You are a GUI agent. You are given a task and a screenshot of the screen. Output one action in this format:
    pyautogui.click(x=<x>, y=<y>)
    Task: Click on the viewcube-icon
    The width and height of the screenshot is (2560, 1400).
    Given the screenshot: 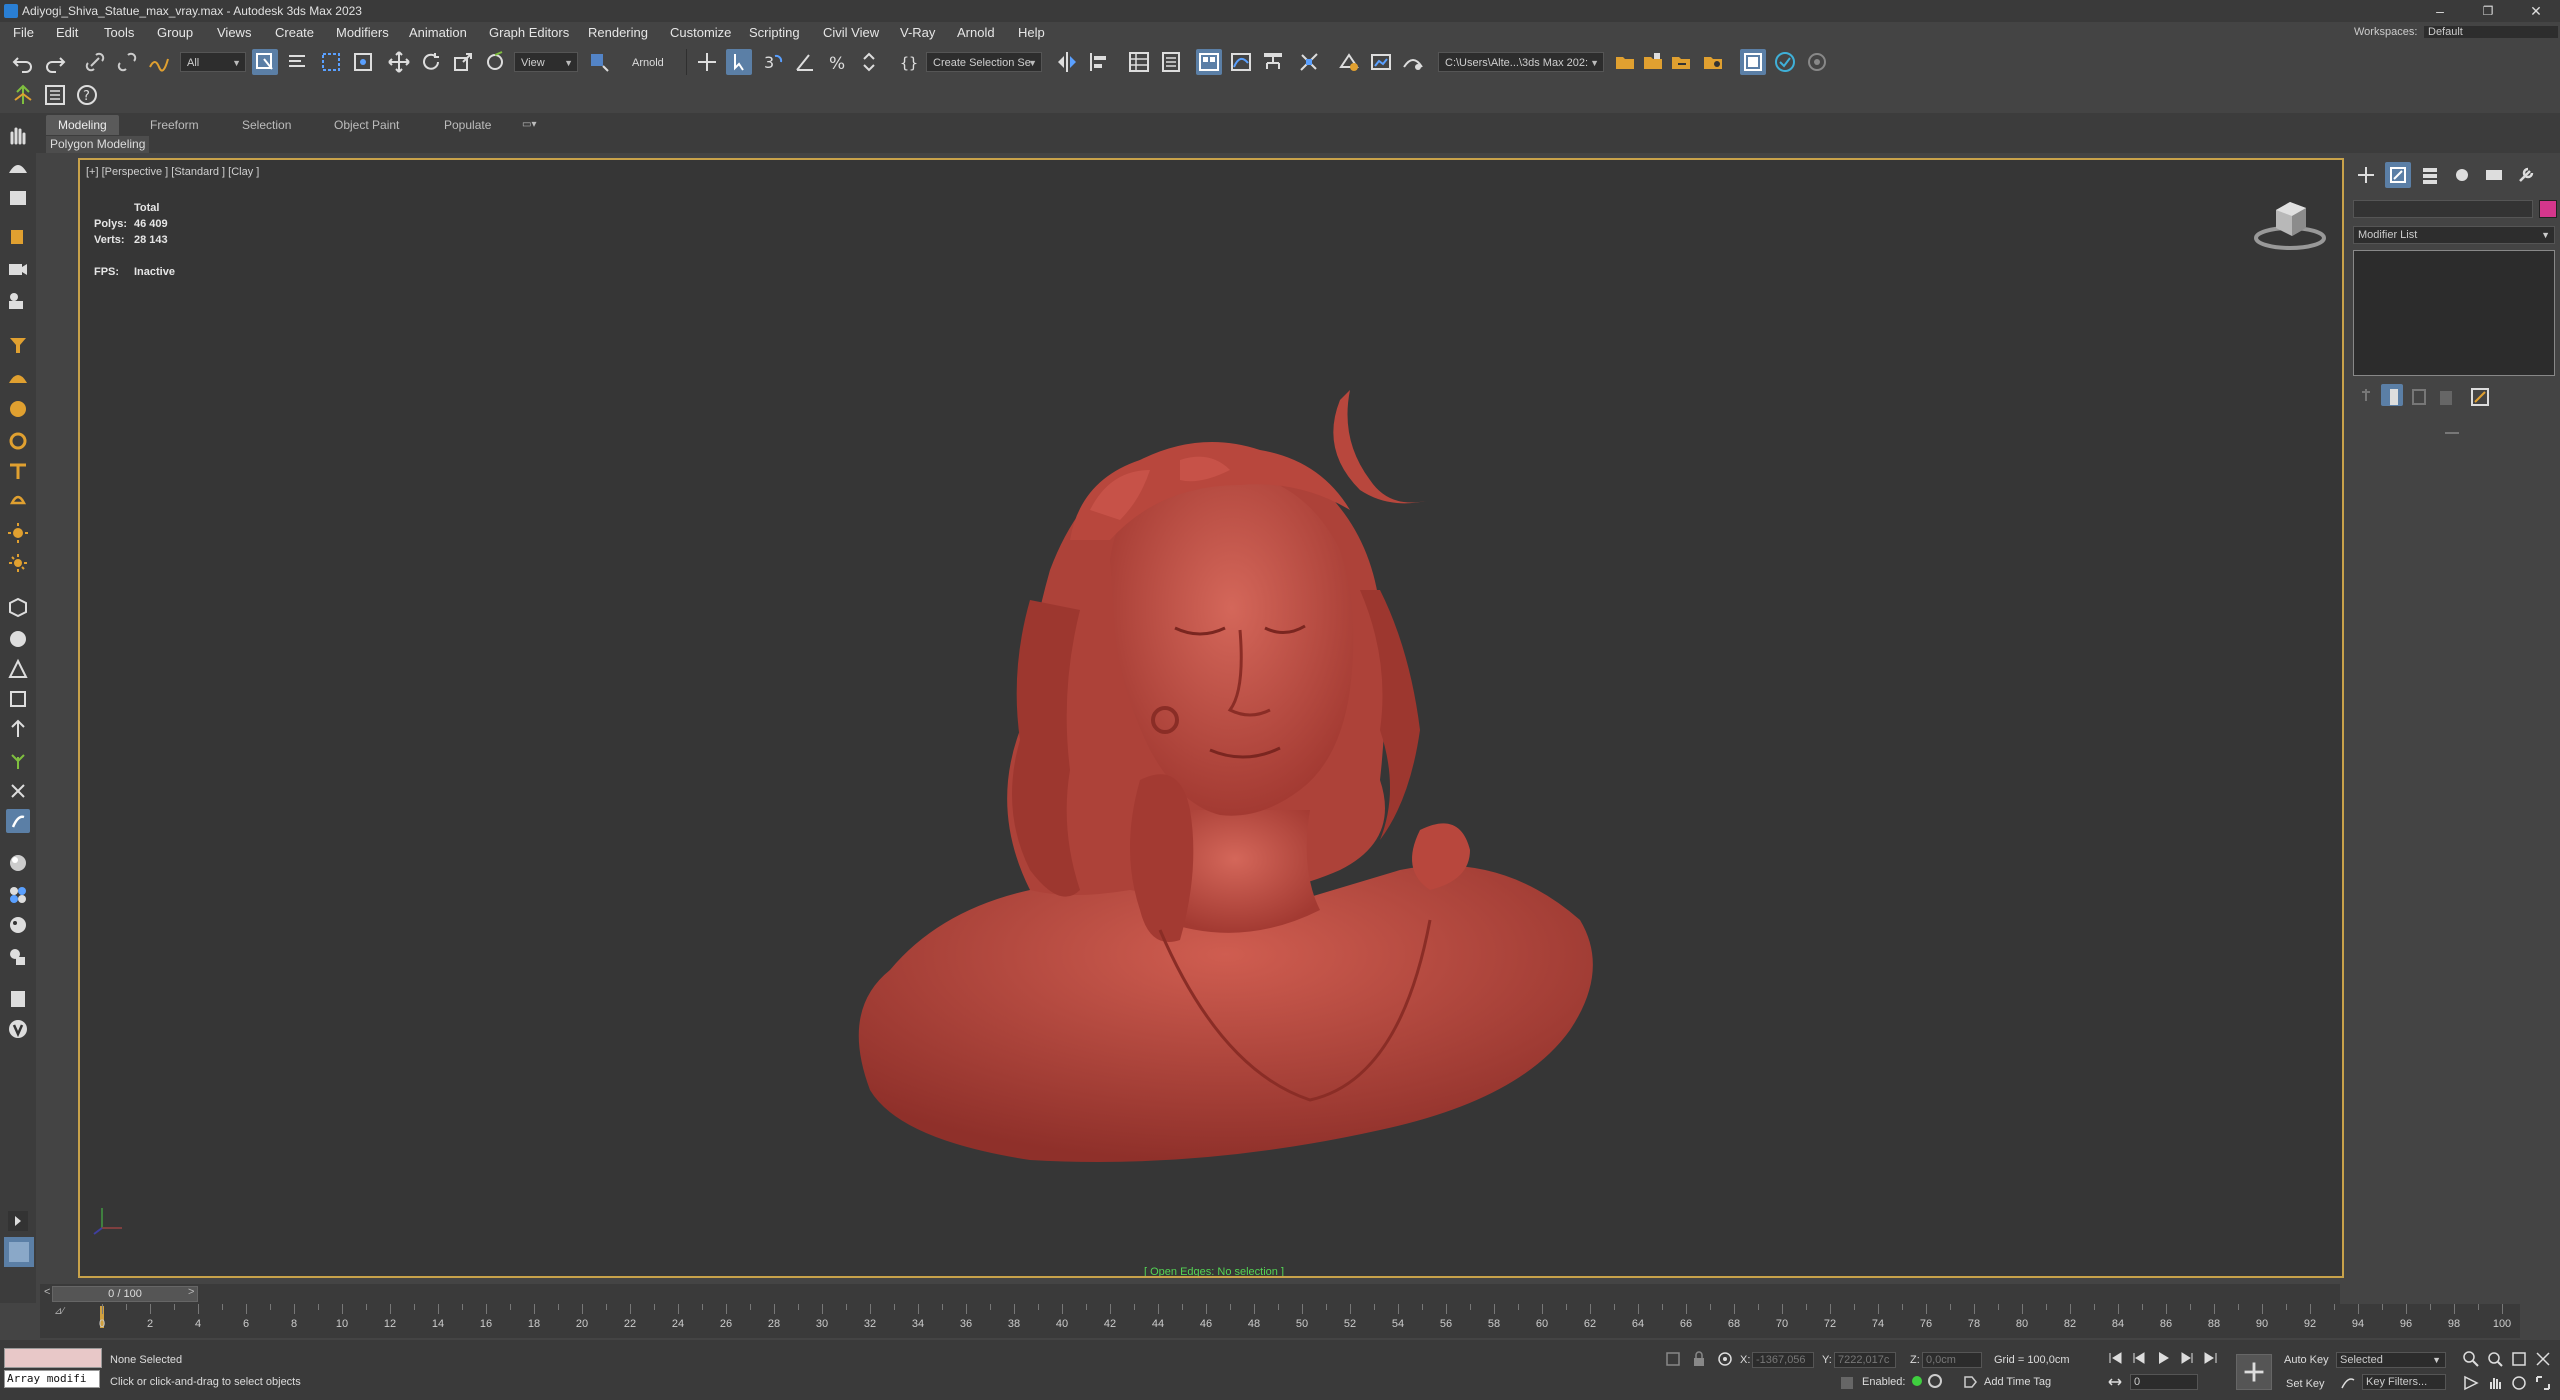 What is the action you would take?
    pyautogui.click(x=2290, y=221)
    